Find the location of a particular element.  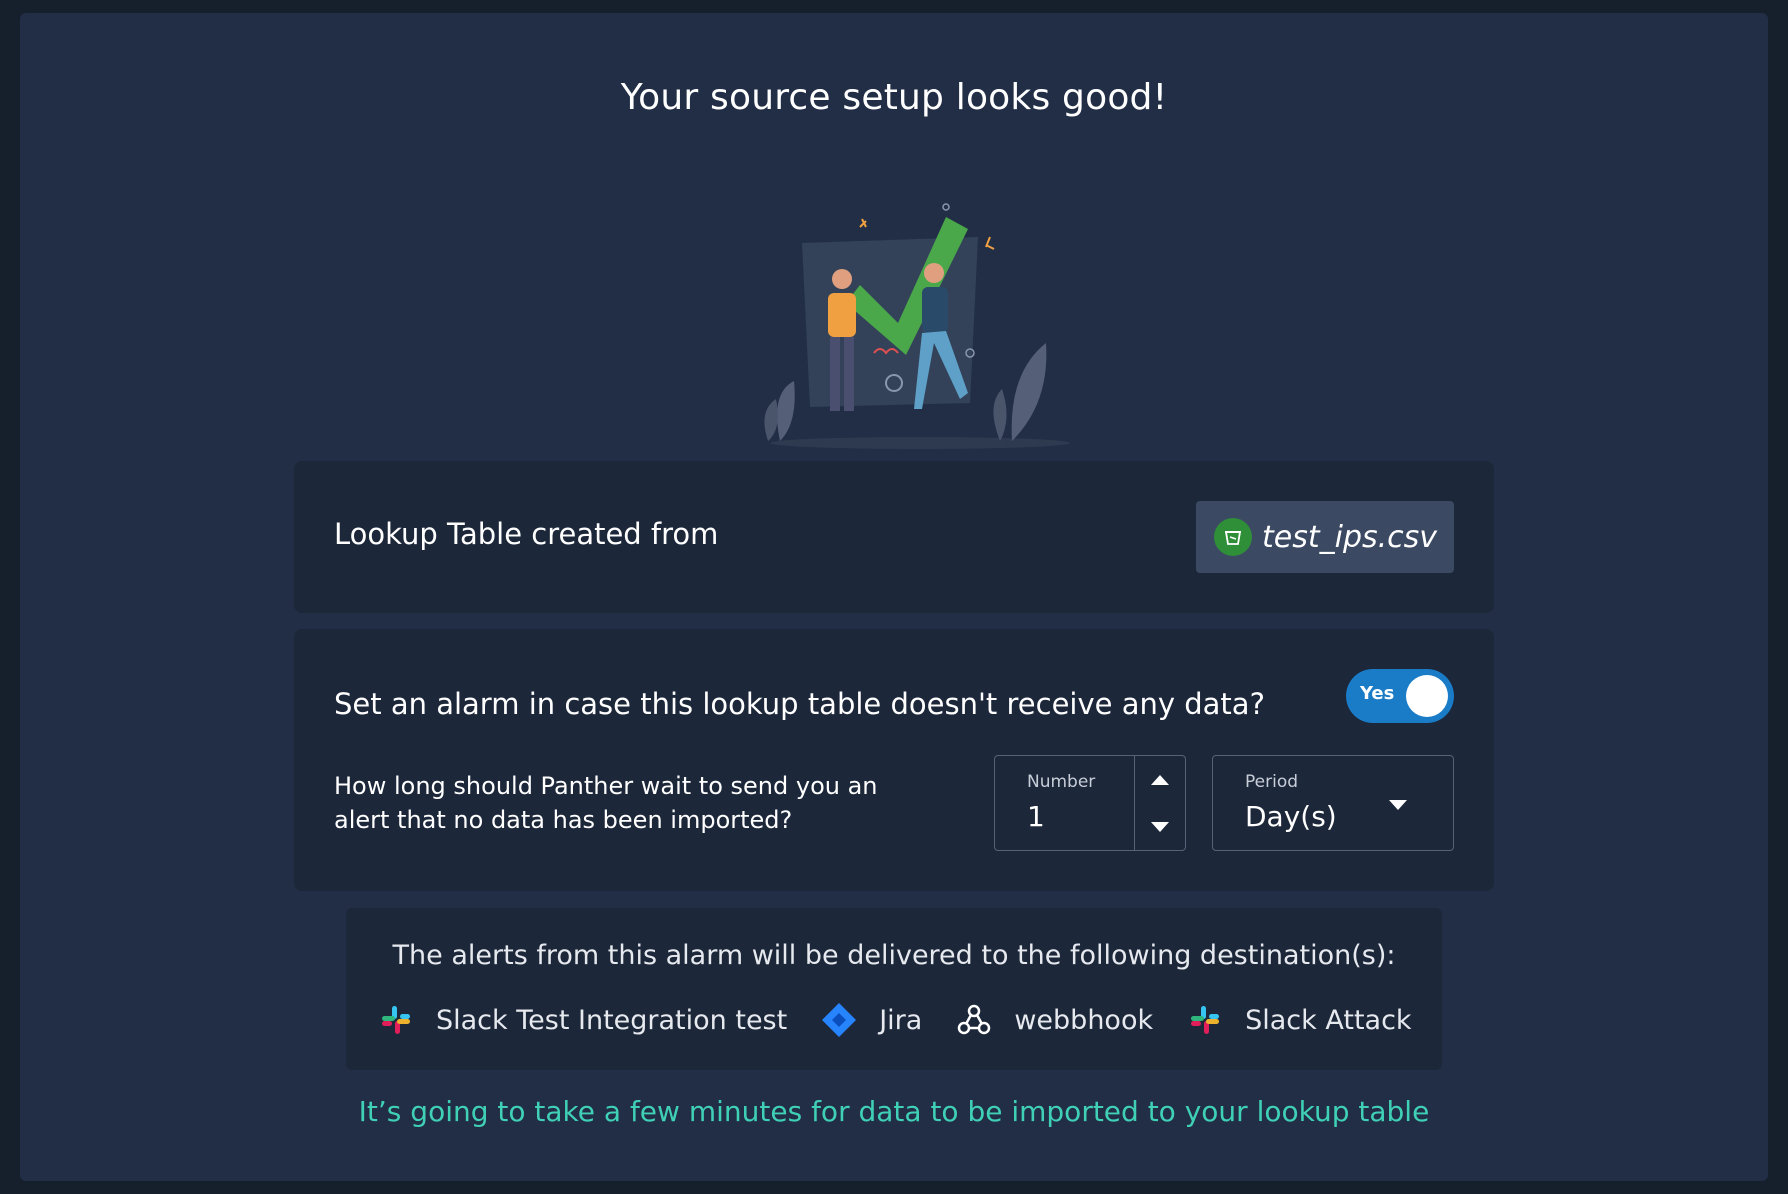

destination-name: Jira is located at coordinates (901, 1020).